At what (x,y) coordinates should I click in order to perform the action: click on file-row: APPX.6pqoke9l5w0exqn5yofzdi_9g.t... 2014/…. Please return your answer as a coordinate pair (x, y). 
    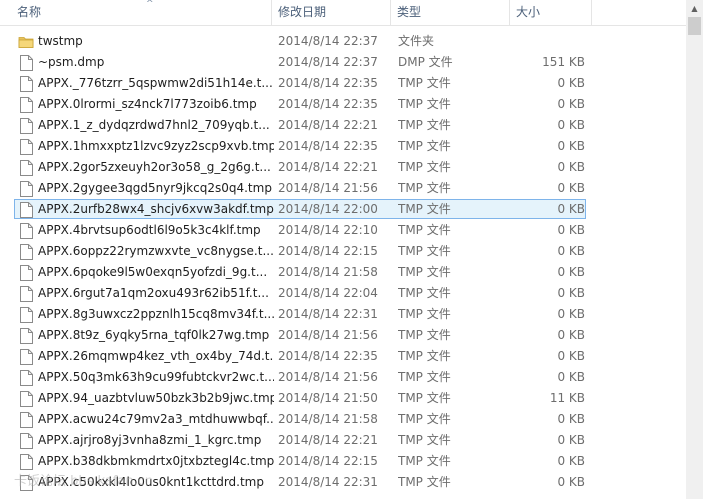
    Looking at the image, I should click on (300, 272).